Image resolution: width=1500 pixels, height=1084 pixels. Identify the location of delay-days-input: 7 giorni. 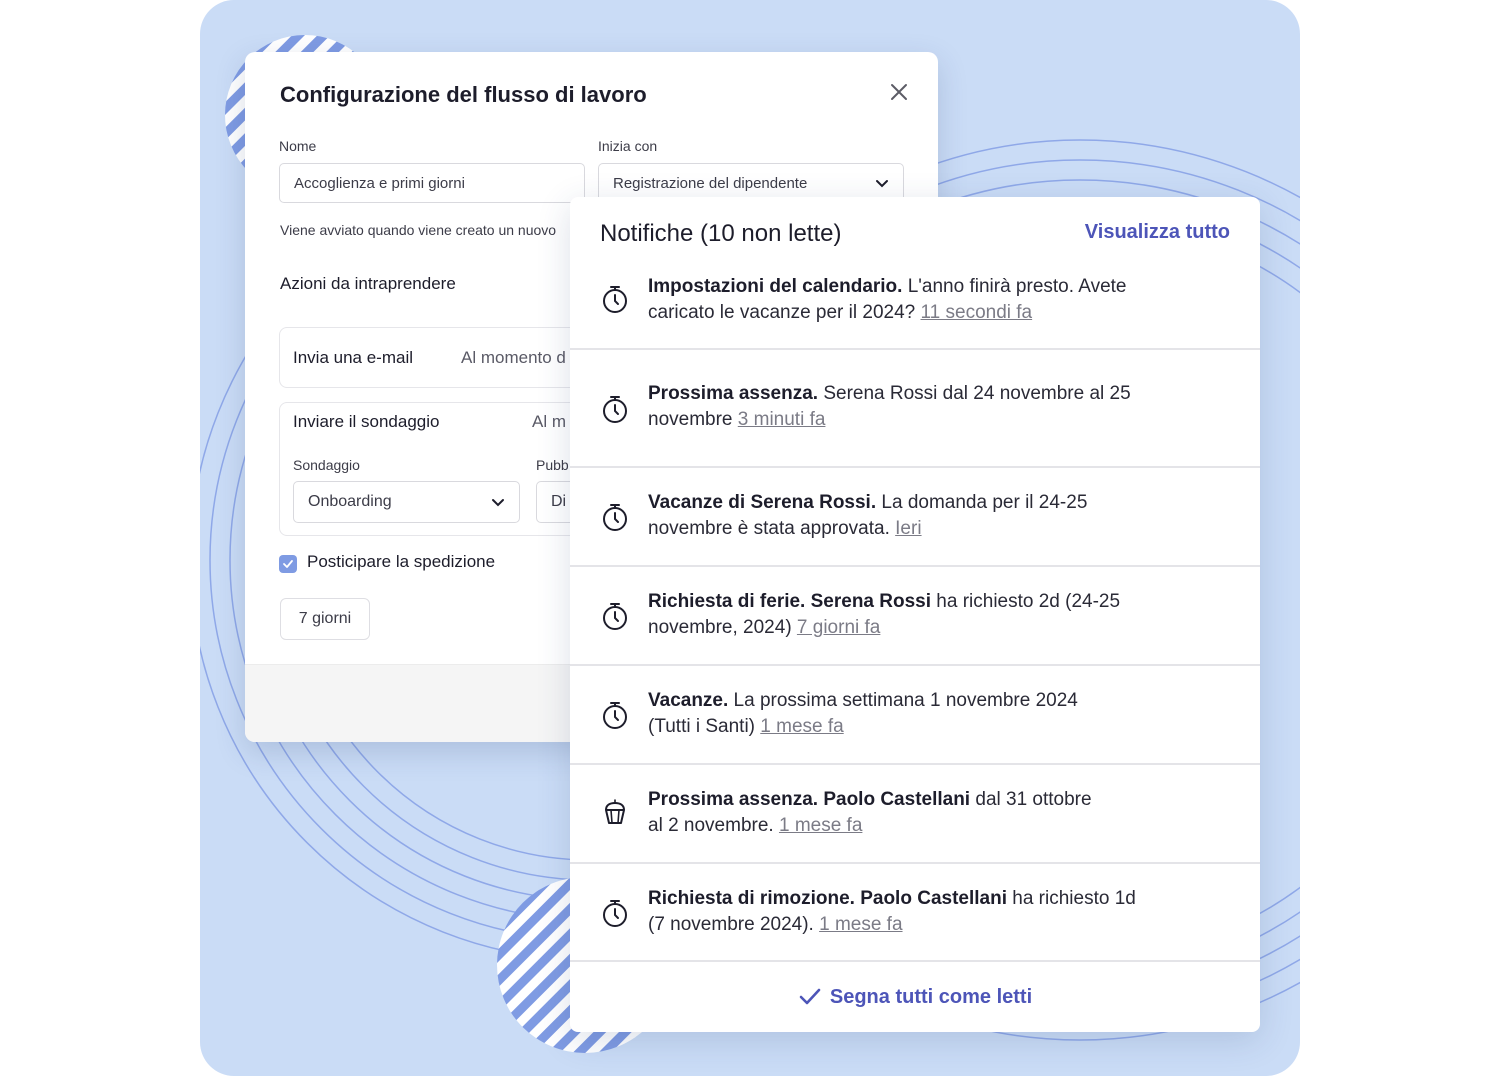
(325, 619).